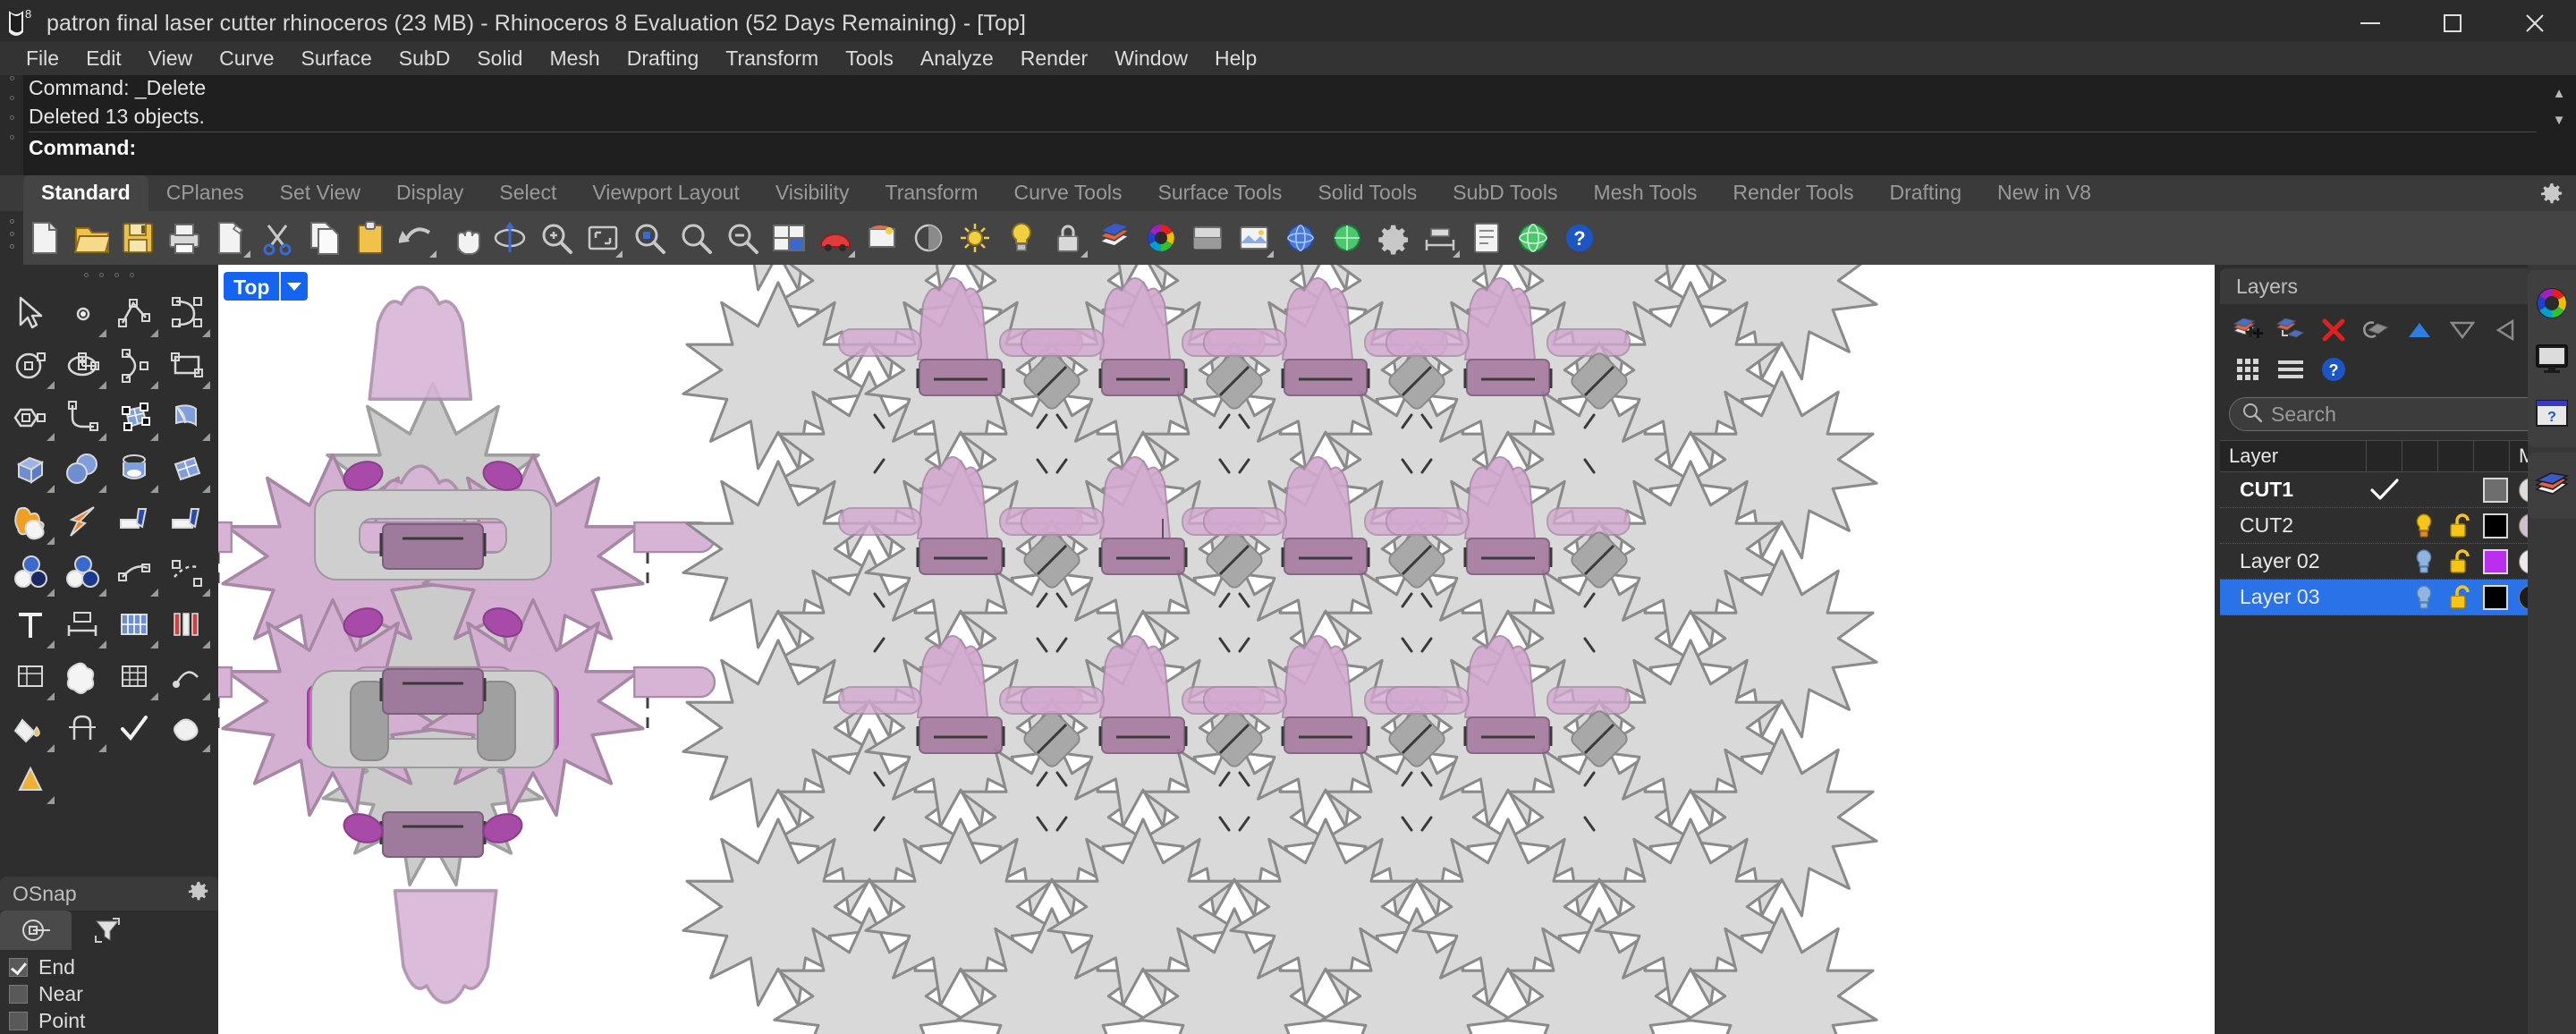  Describe the element at coordinates (31, 314) in the screenshot. I see `select-arrow-icon` at that location.